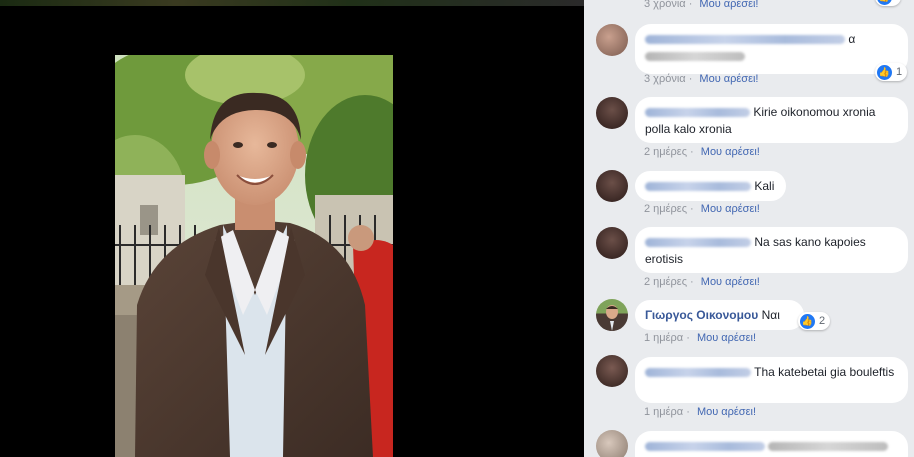 The image size is (914, 457). What do you see at coordinates (771, 380) in the screenshot?
I see `comment-bubble: Tha katebetai gia bouleftis` at bounding box center [771, 380].